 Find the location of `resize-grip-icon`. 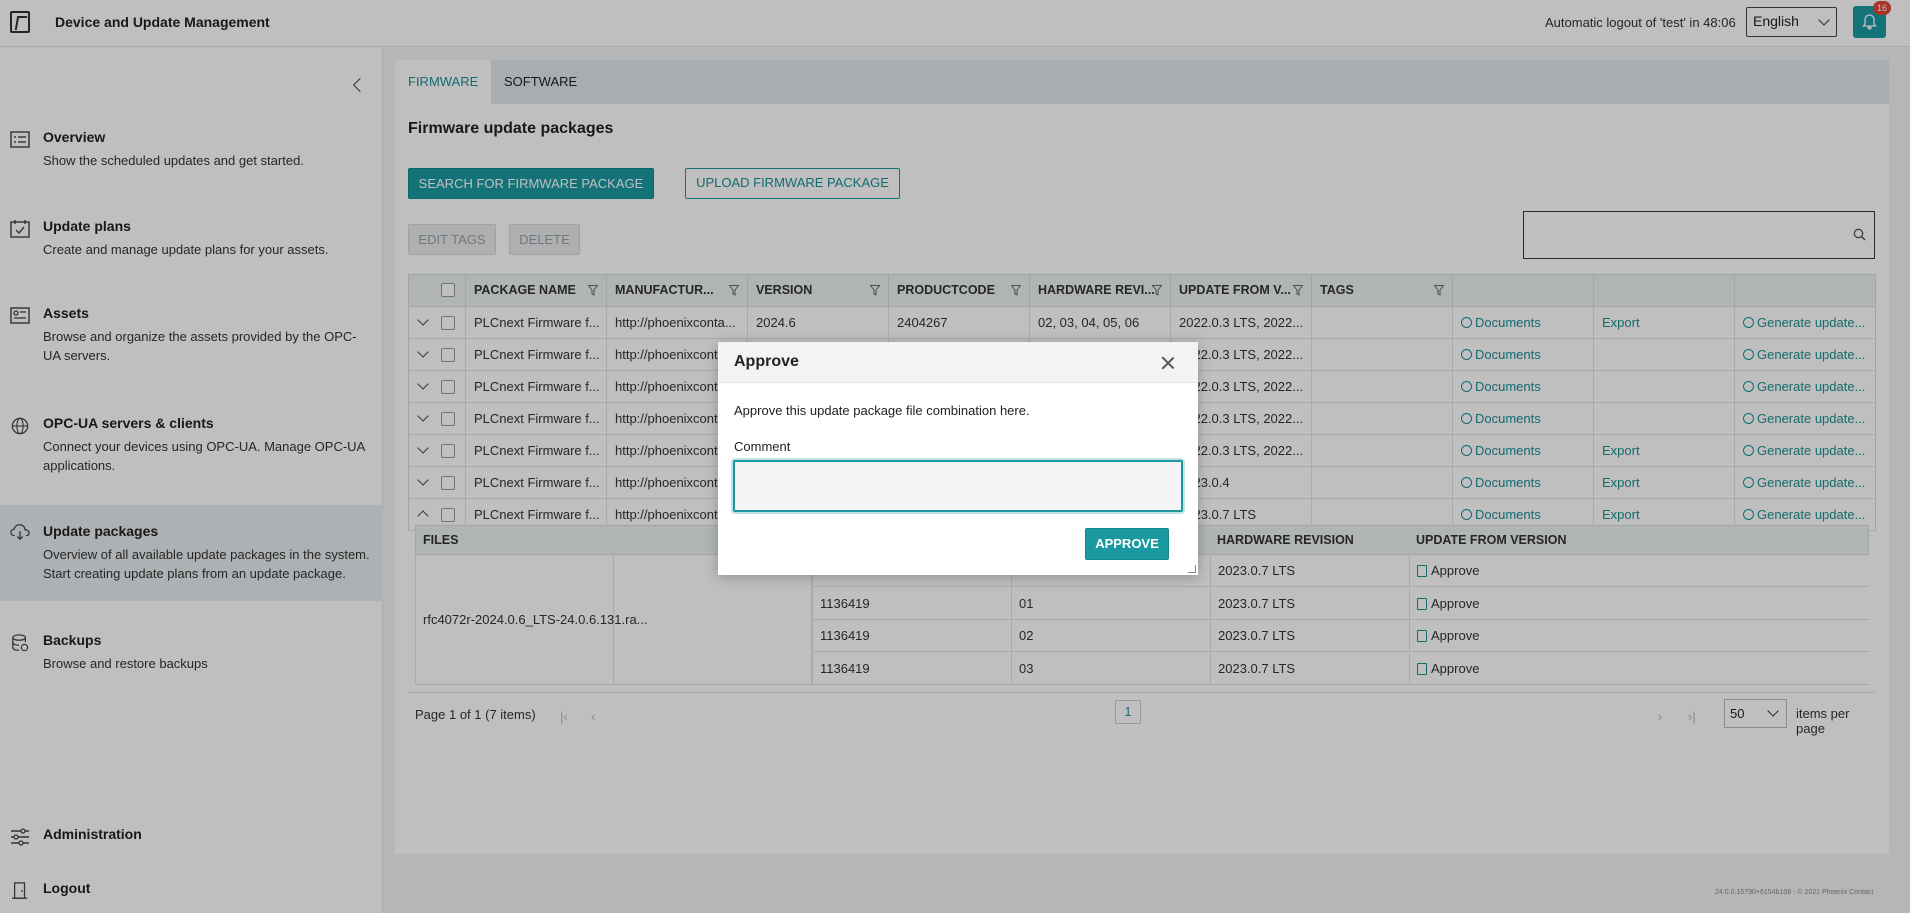

resize-grip-icon is located at coordinates (1192, 569).